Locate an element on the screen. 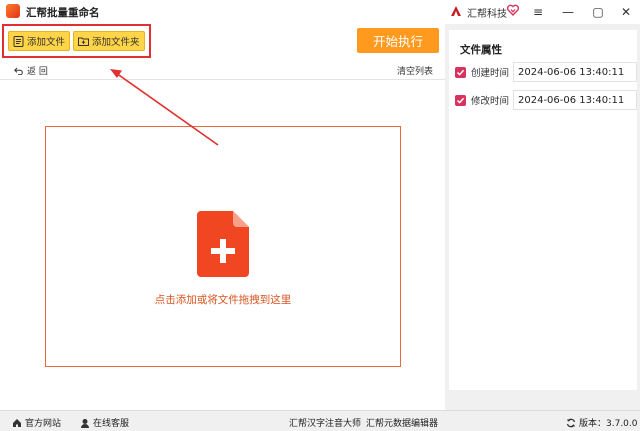 The height and width of the screenshot is (431, 640). status-bar: 官方网站 在线客服 汇帮汉字注音大师 汇帮元数据编辑器 版本：3.7.0.0 is located at coordinates (320, 420).